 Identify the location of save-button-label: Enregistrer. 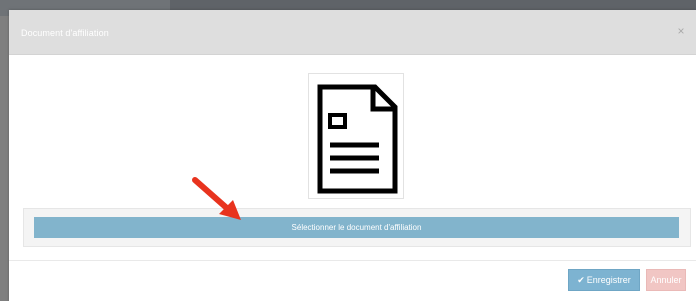
(608, 280).